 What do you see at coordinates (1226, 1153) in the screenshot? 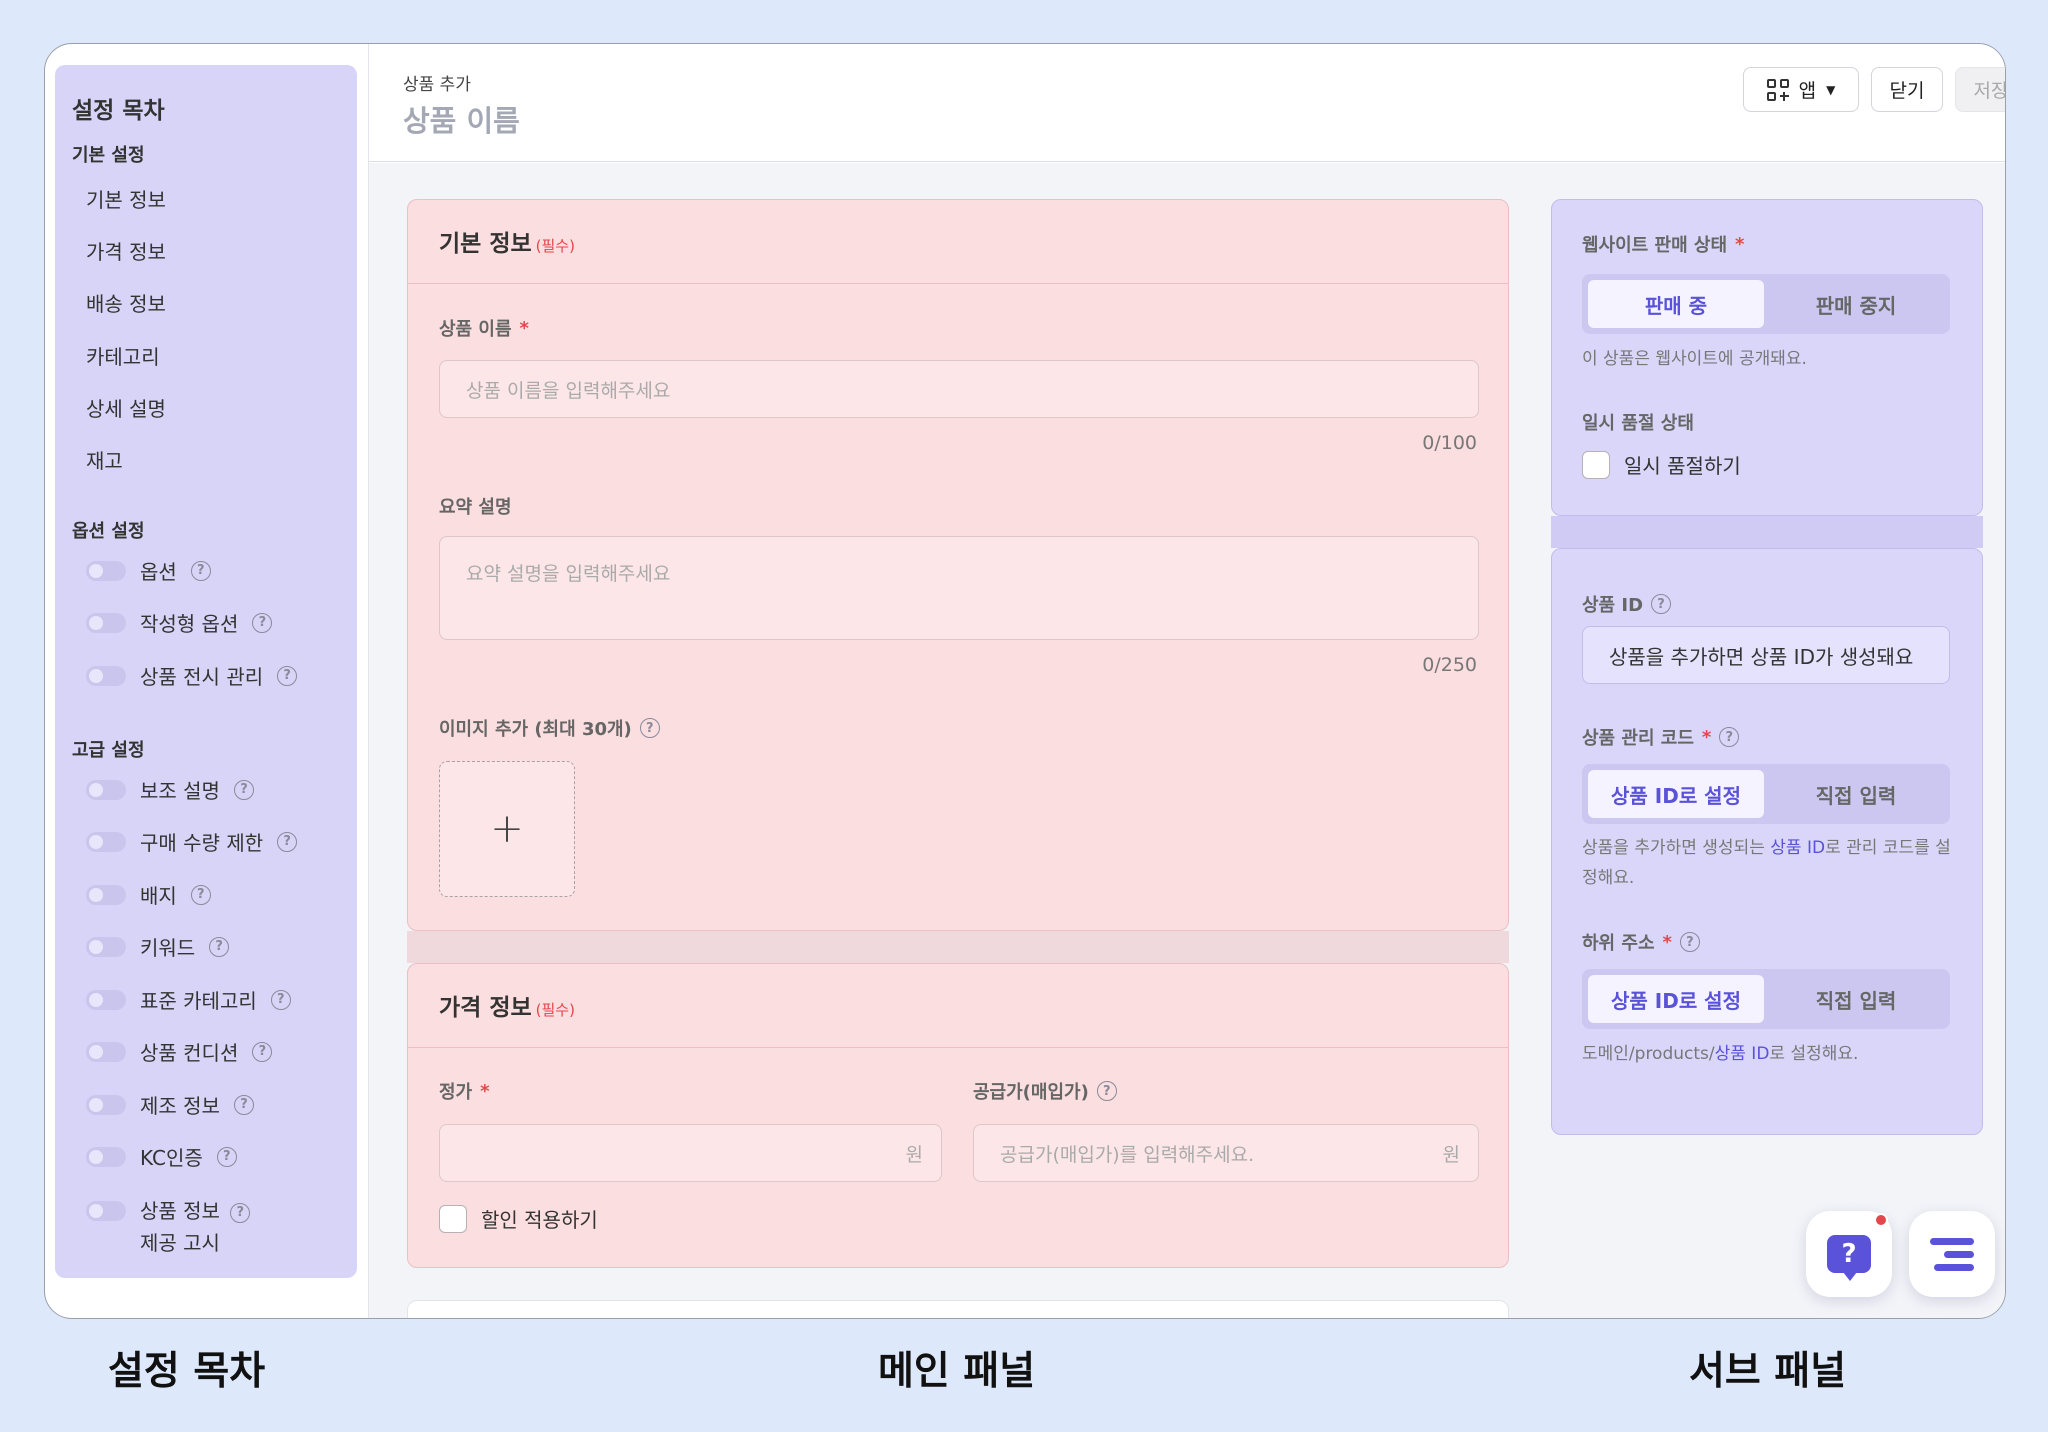
I see `supply-price-input: 공급가(매입가)를 입력해주세요. 원` at bounding box center [1226, 1153].